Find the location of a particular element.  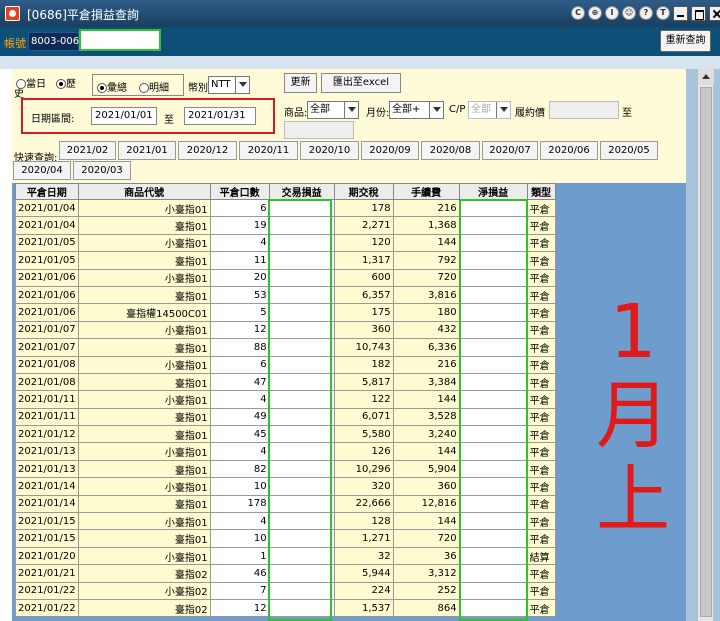

maximize-icon is located at coordinates (698, 13).